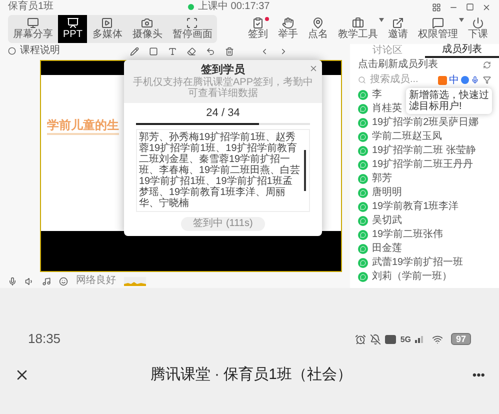 Image resolution: width=499 pixels, height=414 pixels. What do you see at coordinates (362, 80) in the screenshot?
I see `search-icon` at bounding box center [362, 80].